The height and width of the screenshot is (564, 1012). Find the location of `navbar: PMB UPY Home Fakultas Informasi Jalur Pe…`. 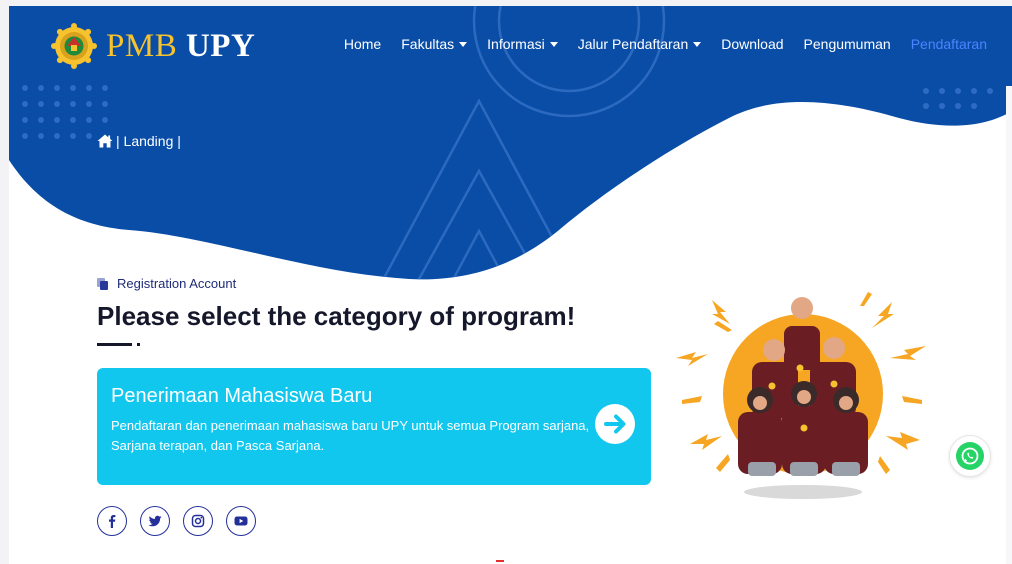

navbar: PMB UPY Home Fakultas Informasi Jalur Pe… is located at coordinates (510, 46).